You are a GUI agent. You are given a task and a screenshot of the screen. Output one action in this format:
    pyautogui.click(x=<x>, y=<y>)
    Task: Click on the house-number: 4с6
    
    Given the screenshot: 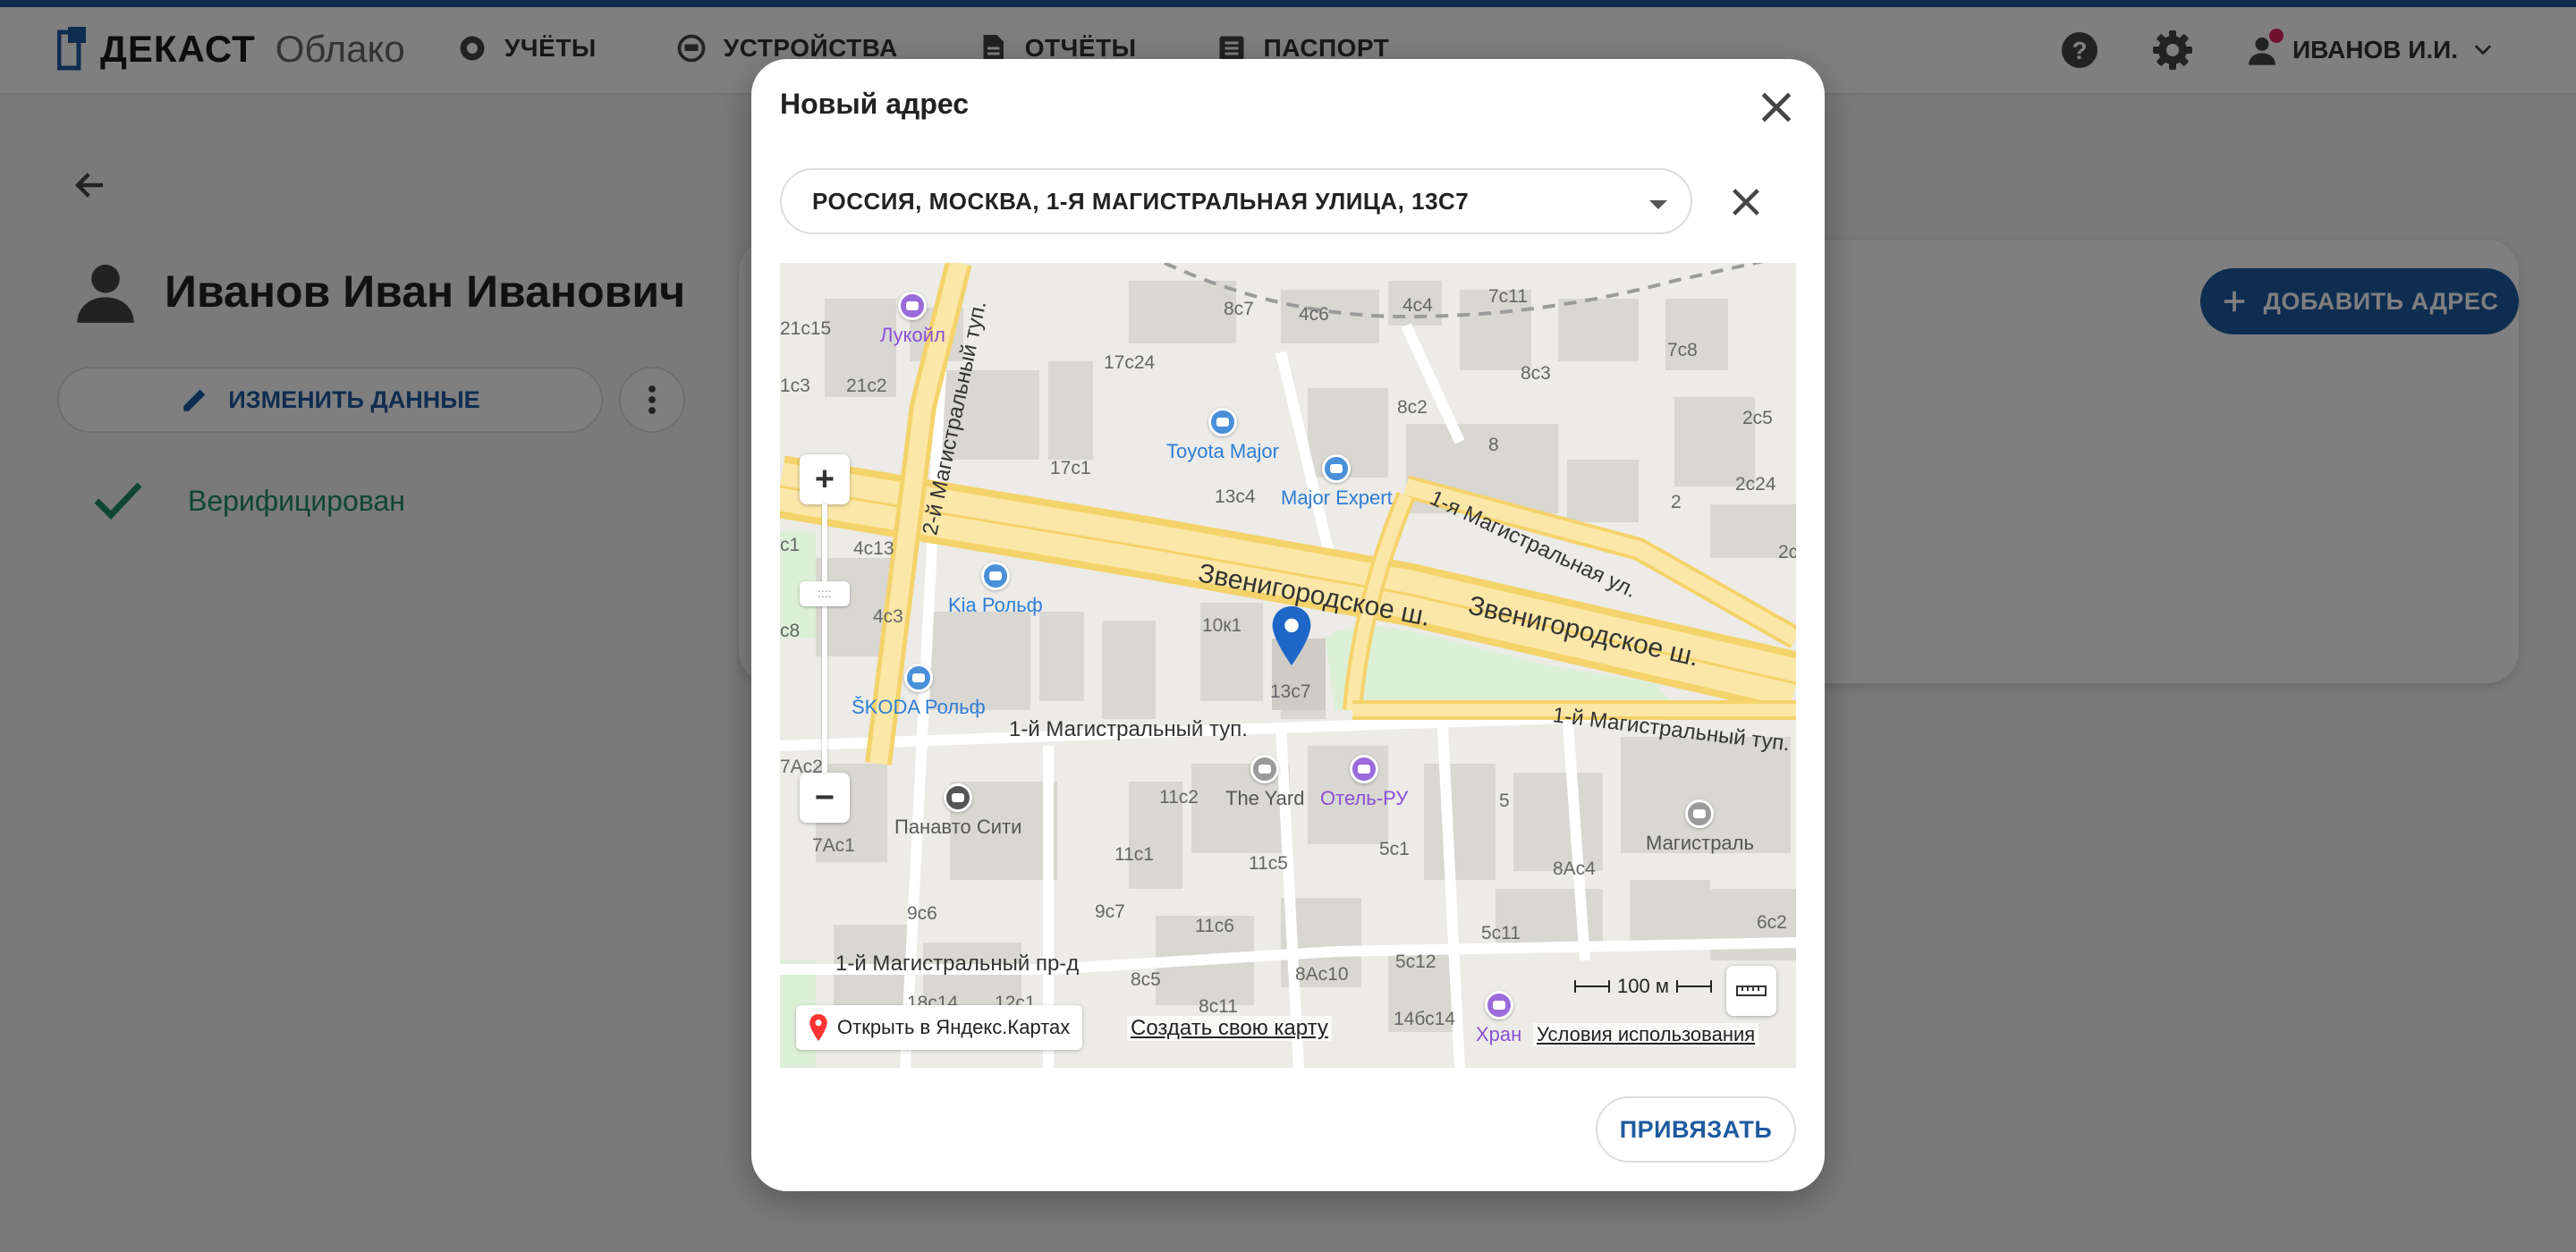 What is the action you would take?
    pyautogui.click(x=1314, y=314)
    